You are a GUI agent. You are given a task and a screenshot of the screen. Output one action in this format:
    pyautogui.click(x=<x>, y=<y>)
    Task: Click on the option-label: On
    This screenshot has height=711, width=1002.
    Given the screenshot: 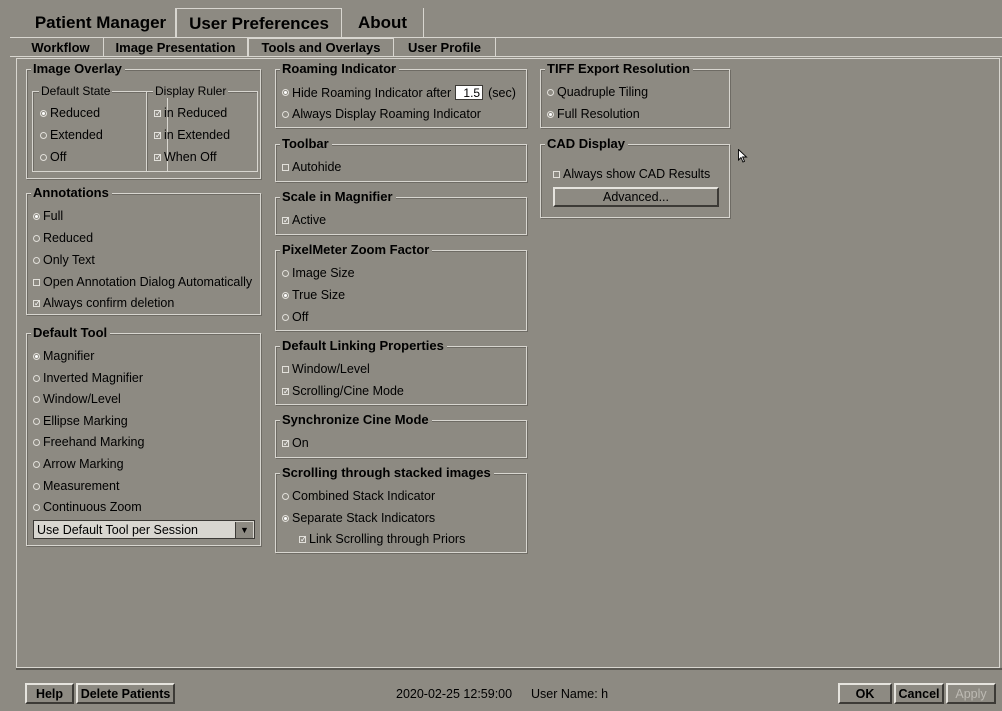 What is the action you would take?
    pyautogui.click(x=300, y=443)
    